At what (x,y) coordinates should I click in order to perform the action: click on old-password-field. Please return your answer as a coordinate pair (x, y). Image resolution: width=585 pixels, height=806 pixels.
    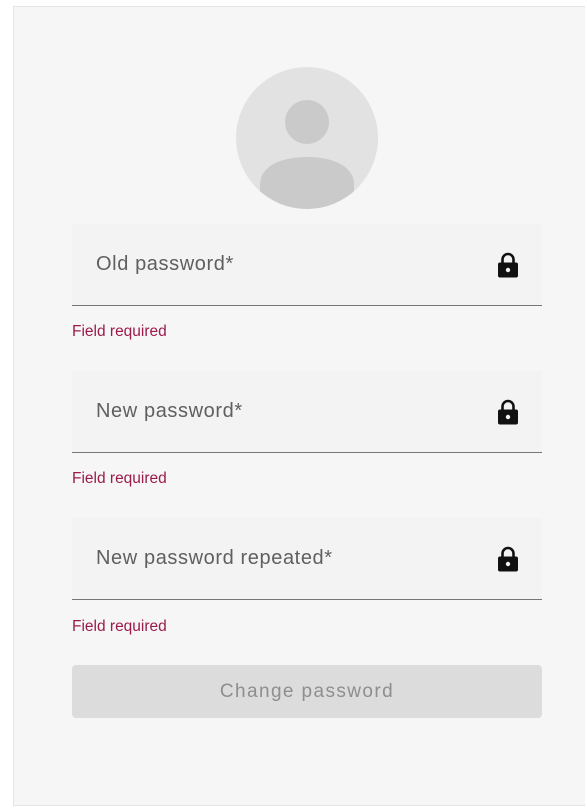
    Looking at the image, I should click on (307, 265).